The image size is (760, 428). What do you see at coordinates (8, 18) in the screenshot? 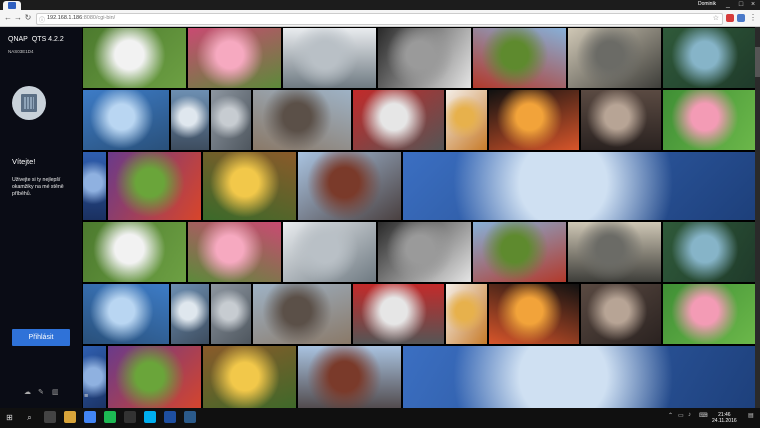
I see `back-icon: ←` at bounding box center [8, 18].